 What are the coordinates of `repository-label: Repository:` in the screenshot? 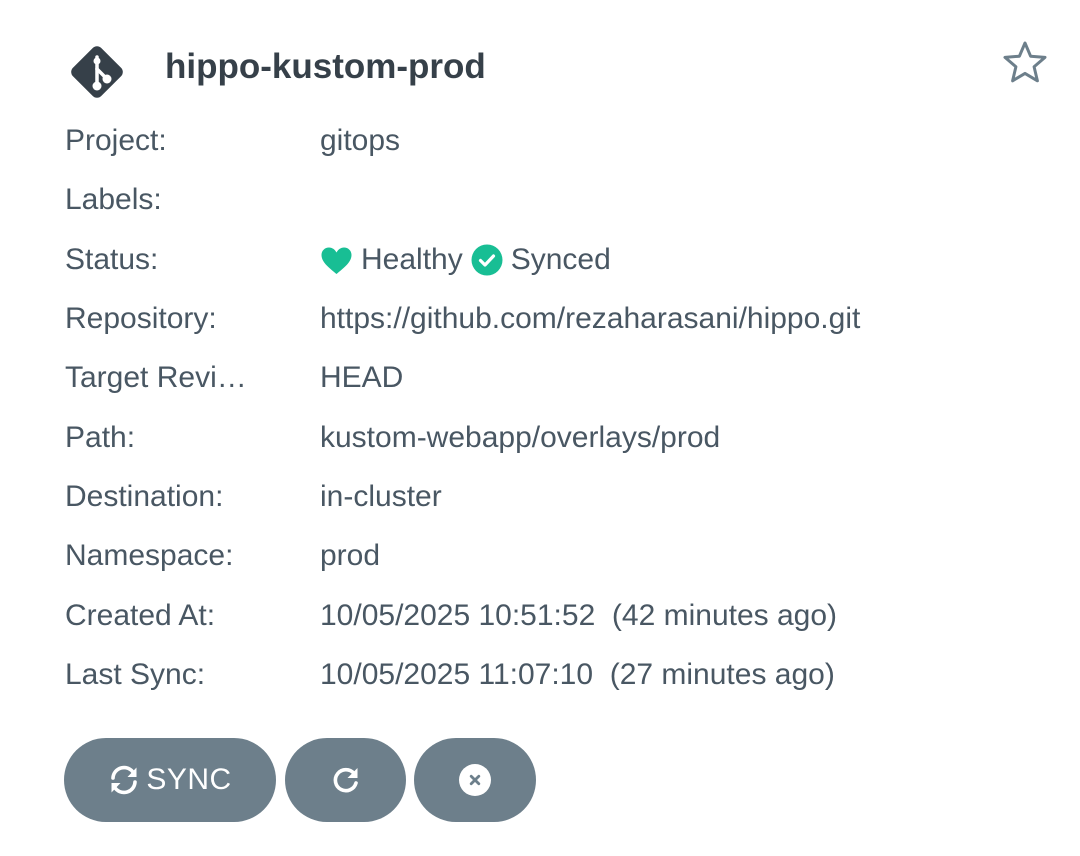 It's located at (141, 318).